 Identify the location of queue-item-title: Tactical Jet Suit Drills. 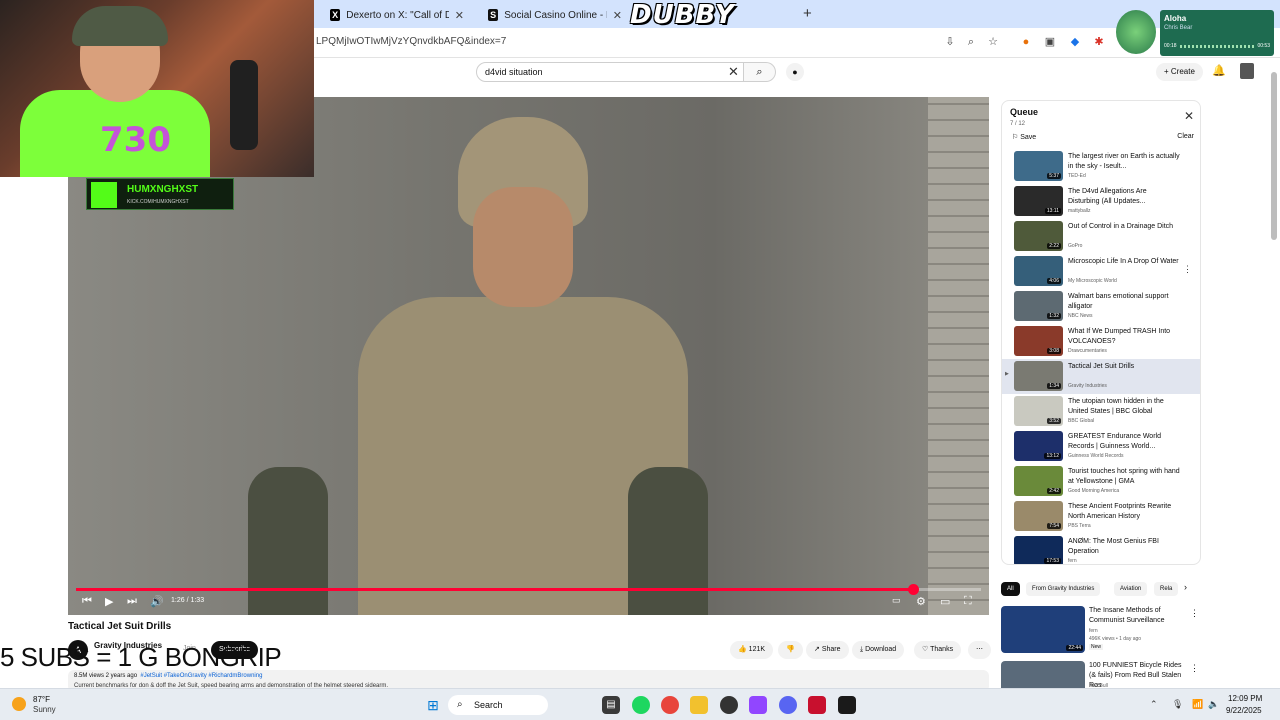
(1124, 367).